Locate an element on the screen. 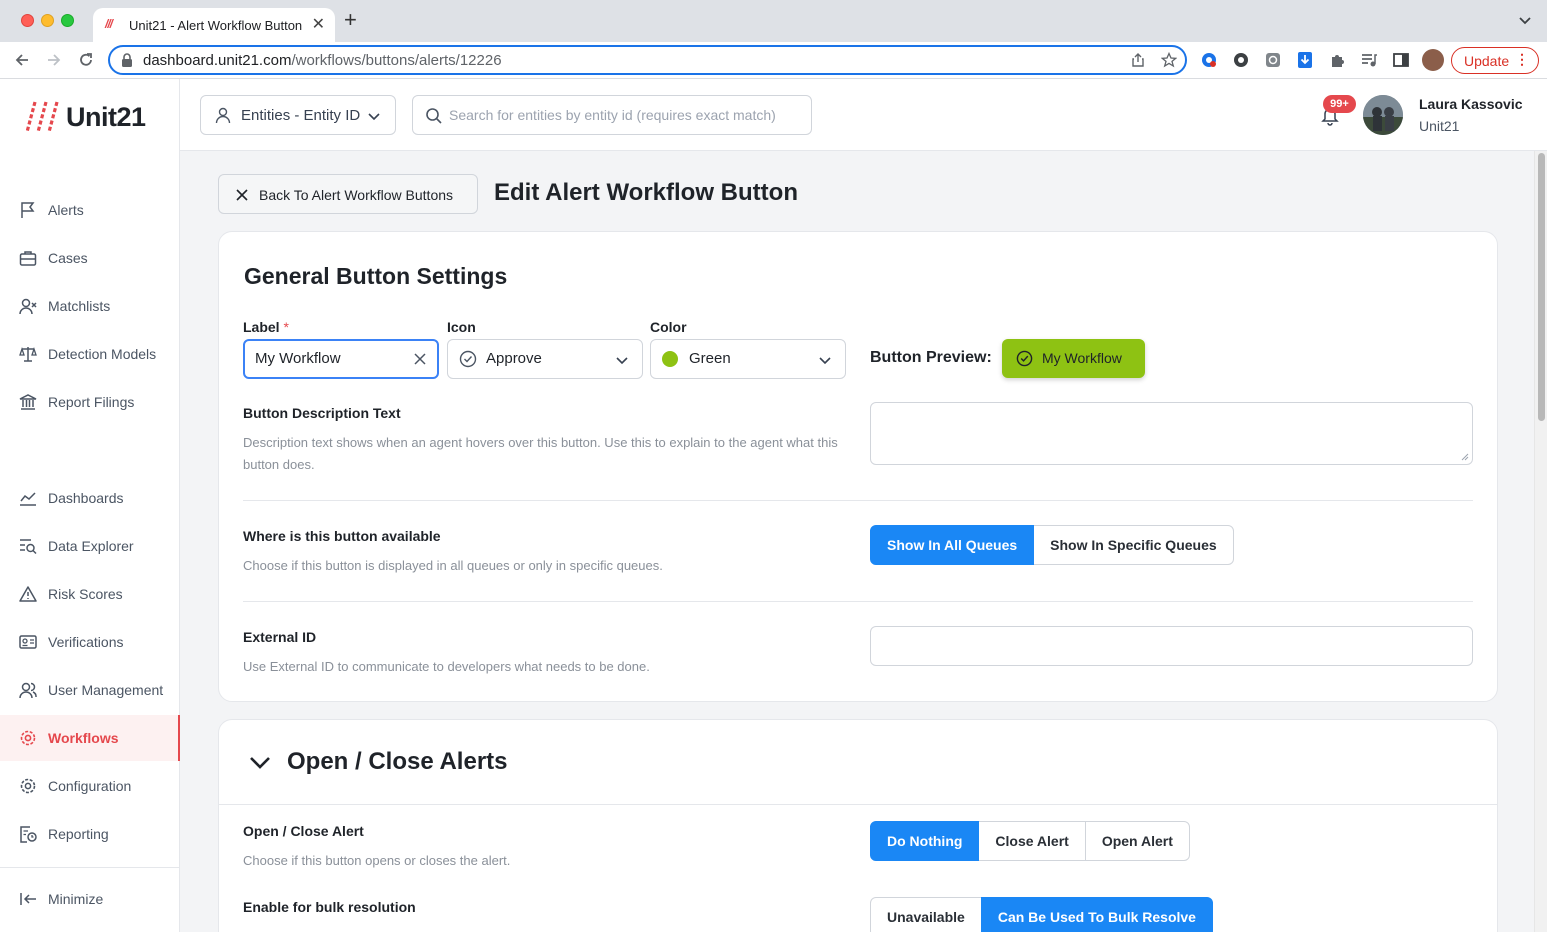 This screenshot has width=1547, height=932. forward-arrow-icon is located at coordinates (54, 60).